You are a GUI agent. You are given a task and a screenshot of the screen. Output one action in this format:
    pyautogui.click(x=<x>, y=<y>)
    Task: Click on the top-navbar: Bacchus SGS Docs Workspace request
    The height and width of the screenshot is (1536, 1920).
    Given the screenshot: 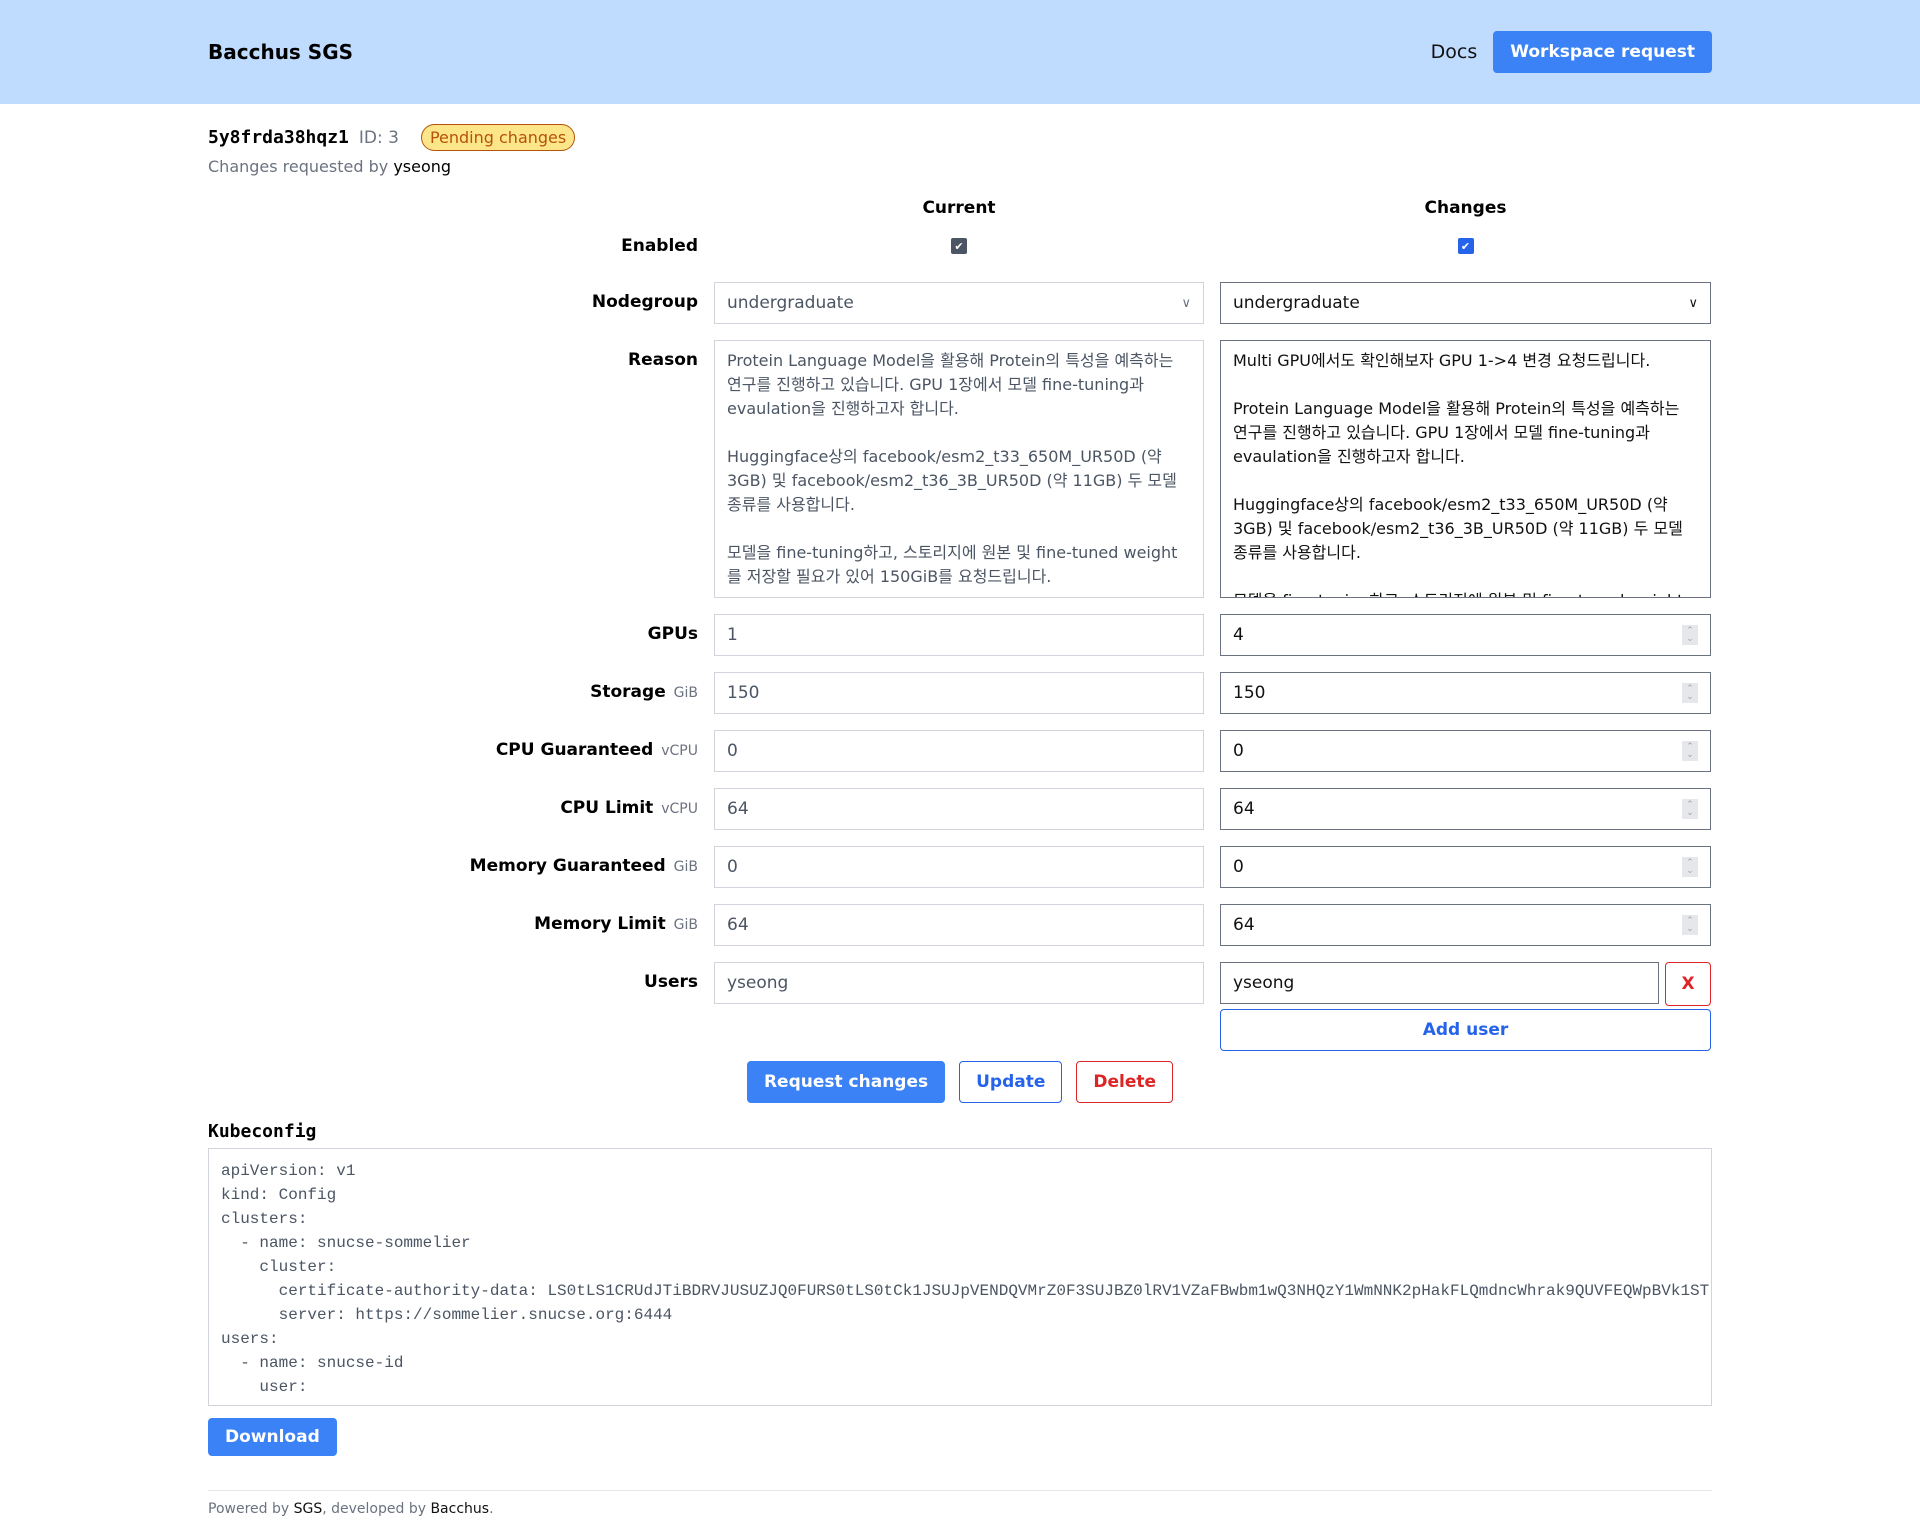 What is the action you would take?
    pyautogui.click(x=960, y=52)
    